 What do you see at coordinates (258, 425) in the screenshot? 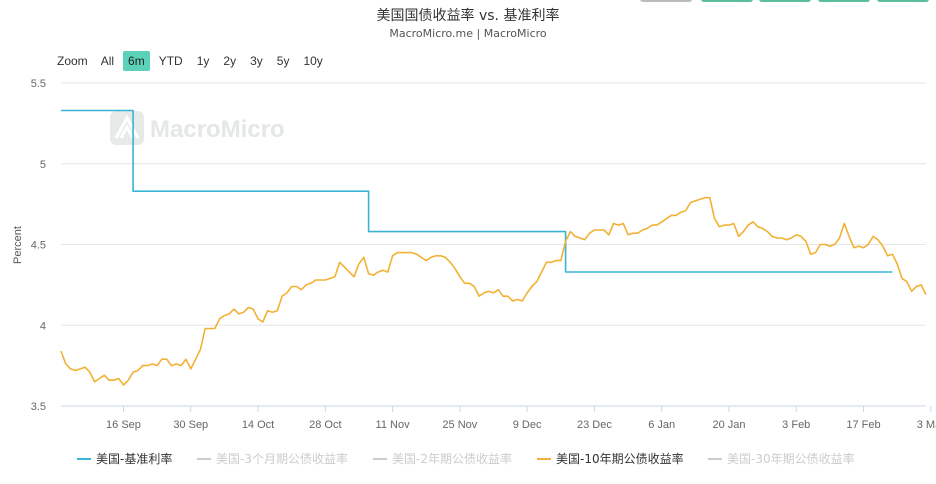
I see `x-tick-label: 14 Oct` at bounding box center [258, 425].